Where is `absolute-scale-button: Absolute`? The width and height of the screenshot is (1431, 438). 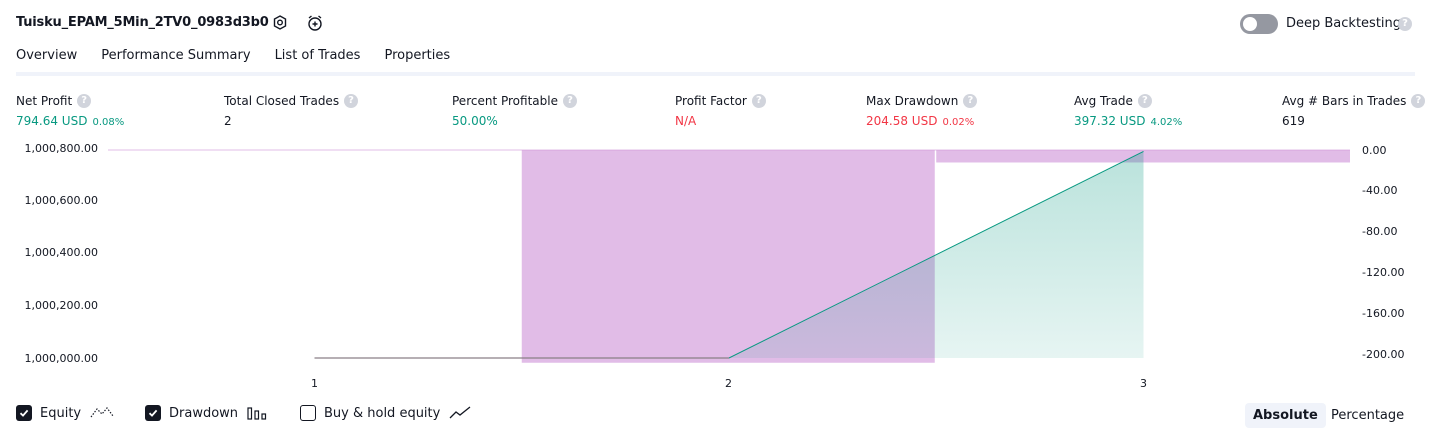 absolute-scale-button: Absolute is located at coordinates (1285, 415).